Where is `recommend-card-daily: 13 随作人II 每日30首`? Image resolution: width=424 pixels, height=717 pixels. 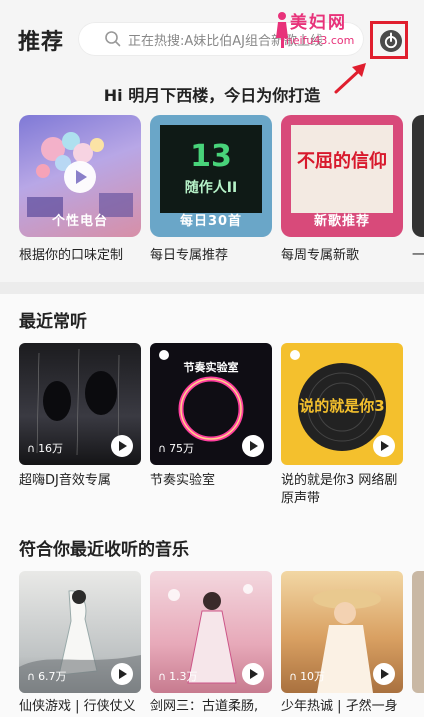
recommend-card-daily: 13 随作人II 每日30首 is located at coordinates (211, 176).